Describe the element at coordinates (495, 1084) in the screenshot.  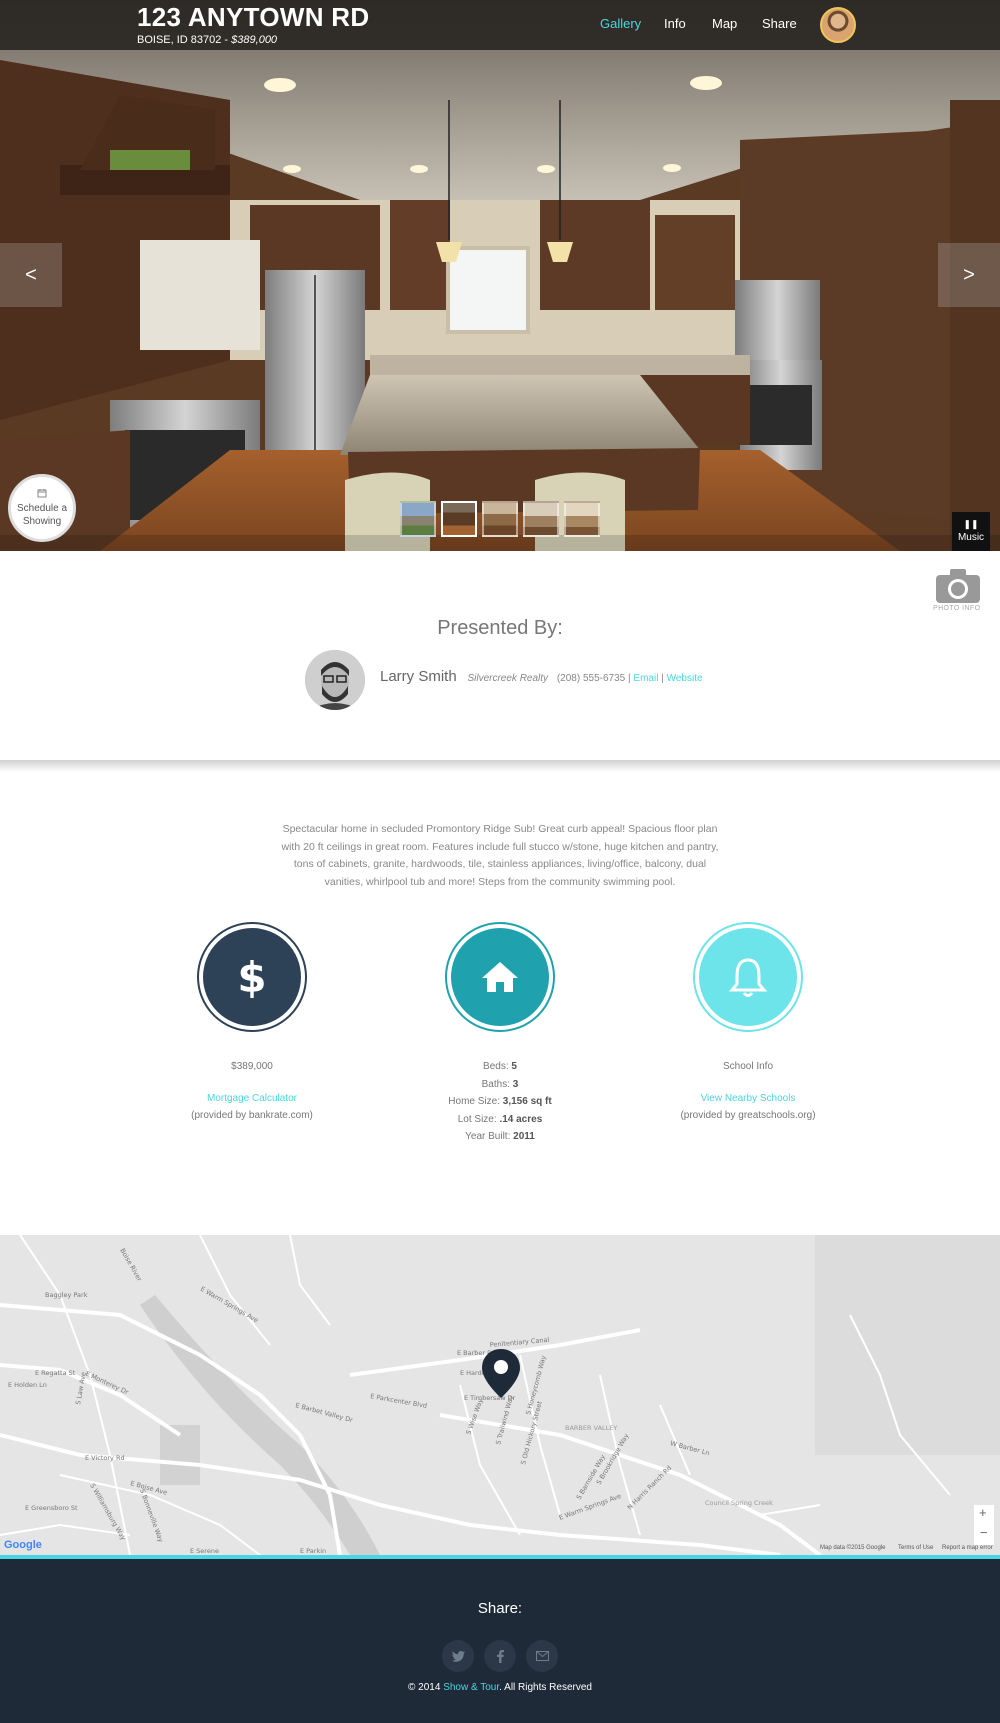
I see `baths-label: Baths:` at that location.